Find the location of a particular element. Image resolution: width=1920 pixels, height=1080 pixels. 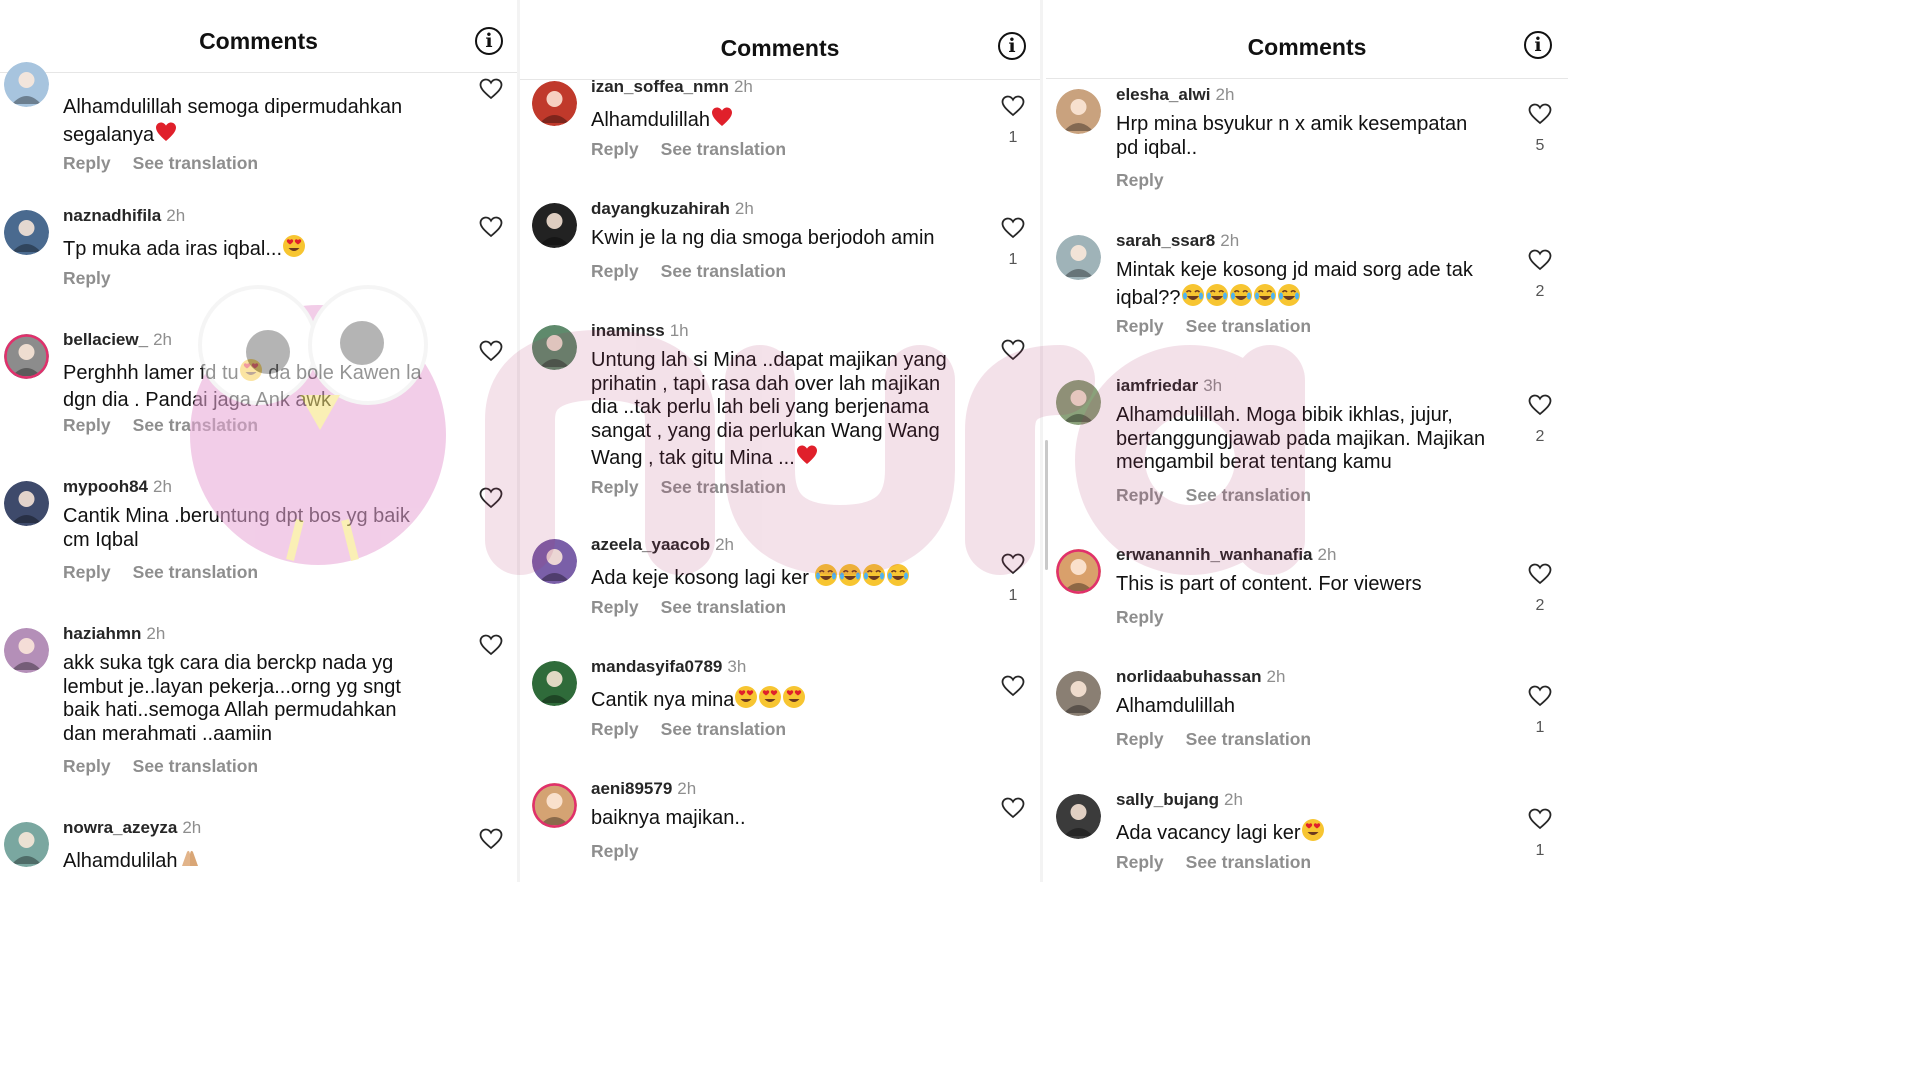

username: elesha_alwi is located at coordinates (1163, 94).